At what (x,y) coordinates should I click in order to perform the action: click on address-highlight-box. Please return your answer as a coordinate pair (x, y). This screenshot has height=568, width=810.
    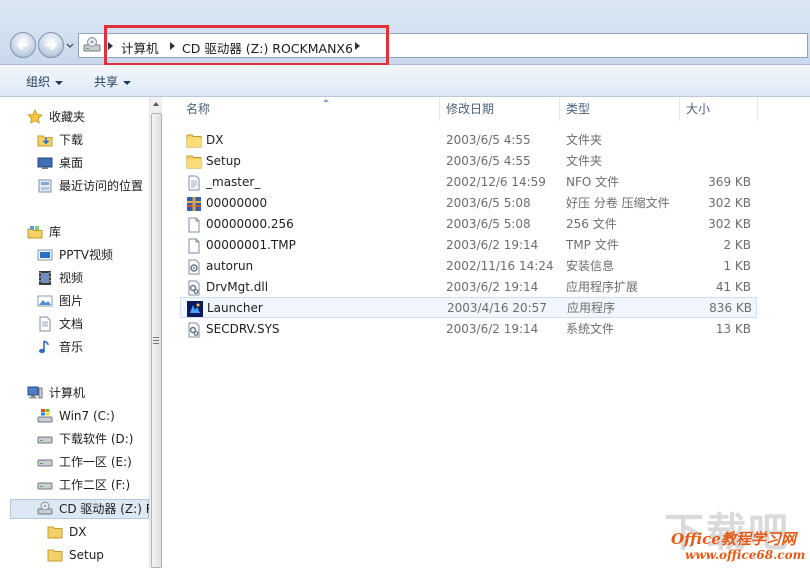
    Looking at the image, I should click on (246, 45).